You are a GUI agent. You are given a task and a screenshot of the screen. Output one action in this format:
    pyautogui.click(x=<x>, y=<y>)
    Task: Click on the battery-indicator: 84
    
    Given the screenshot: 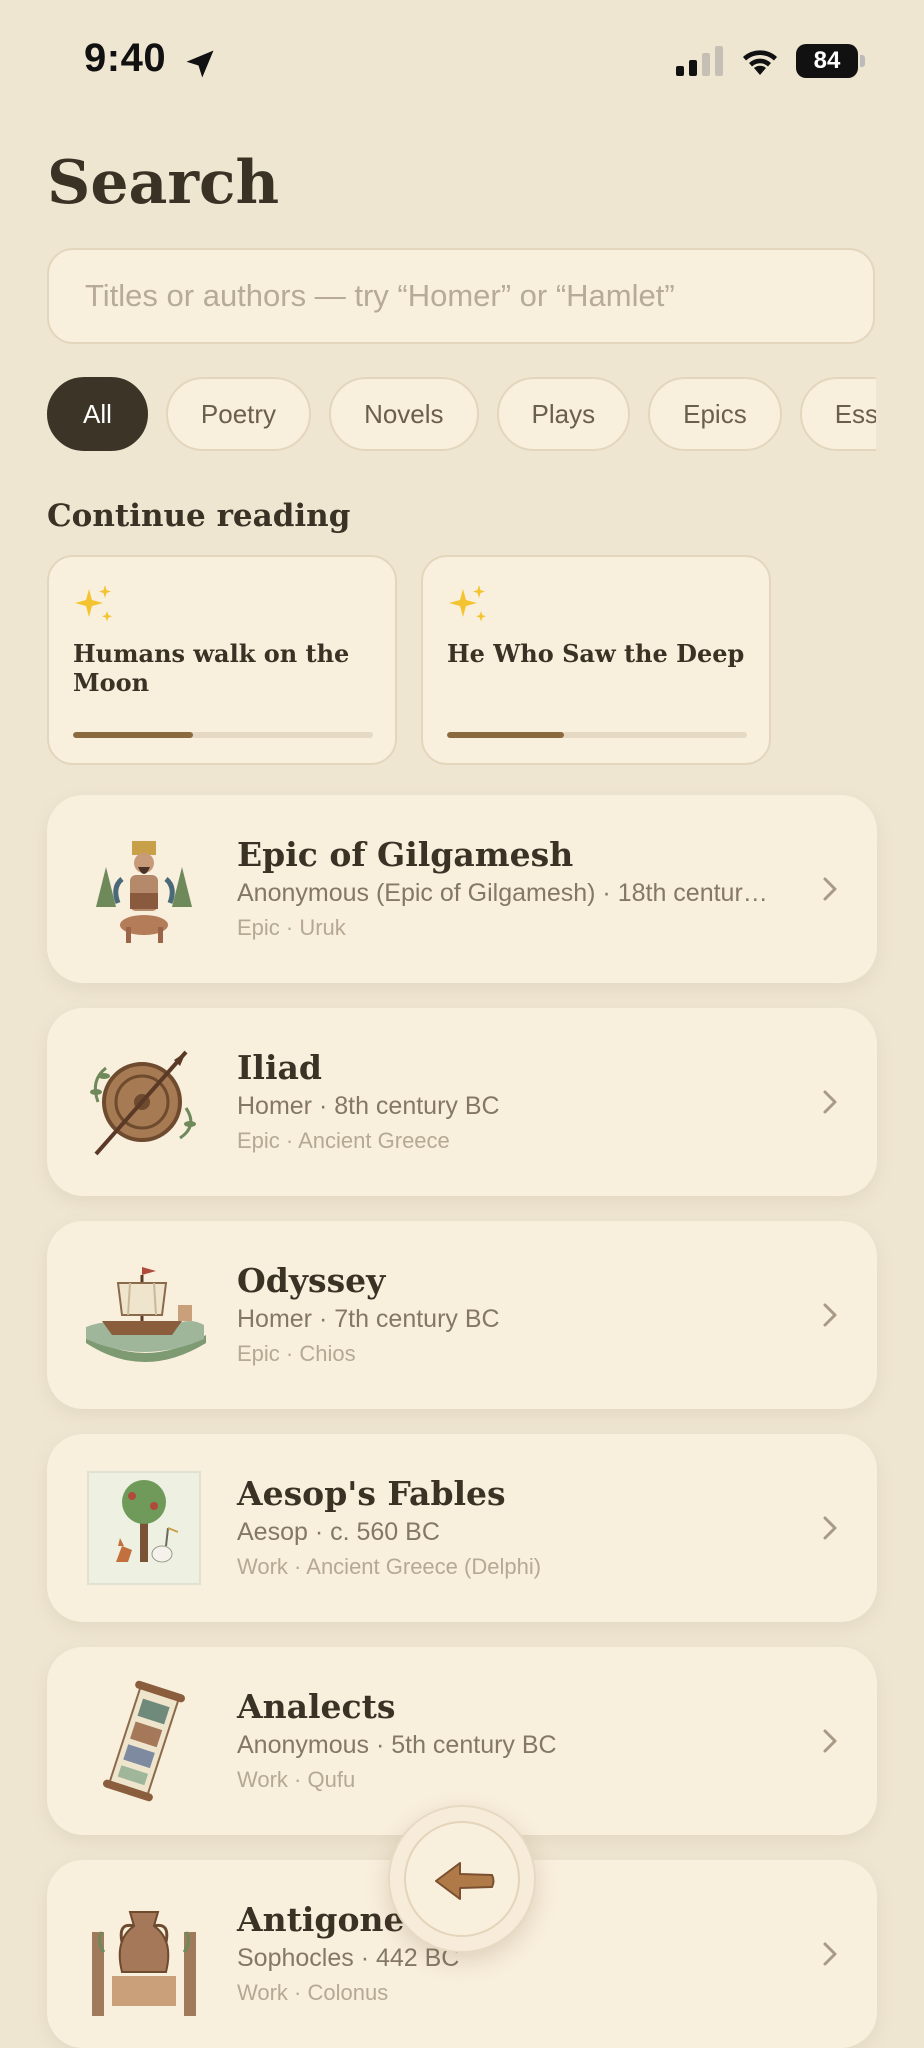 What is the action you would take?
    pyautogui.click(x=830, y=61)
    